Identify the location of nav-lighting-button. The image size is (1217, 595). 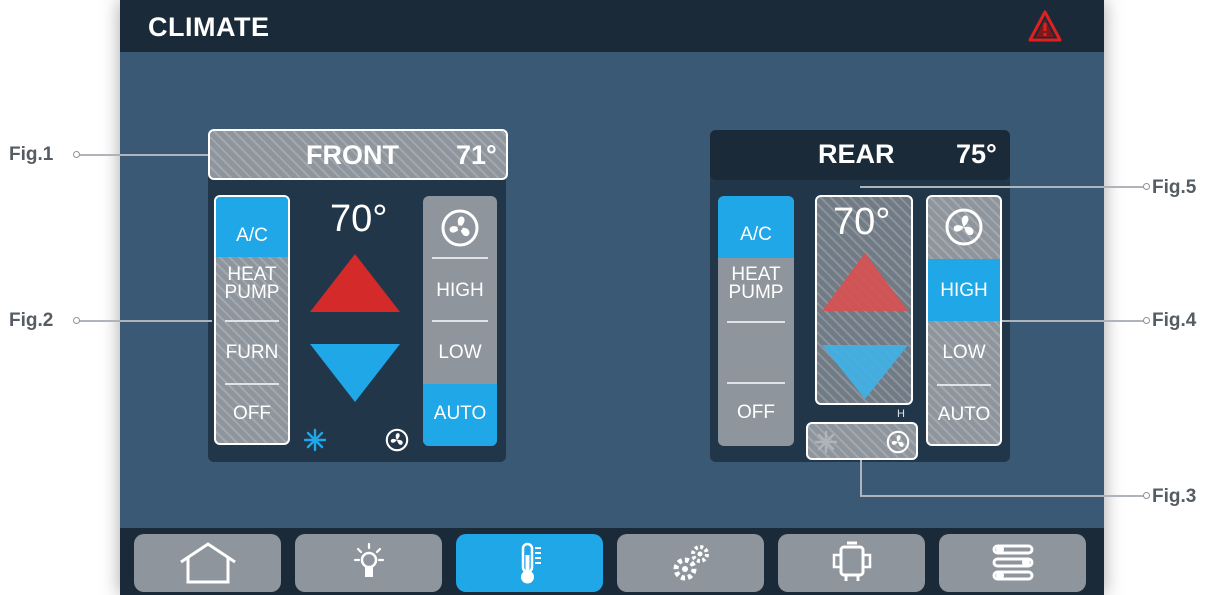
(368, 563).